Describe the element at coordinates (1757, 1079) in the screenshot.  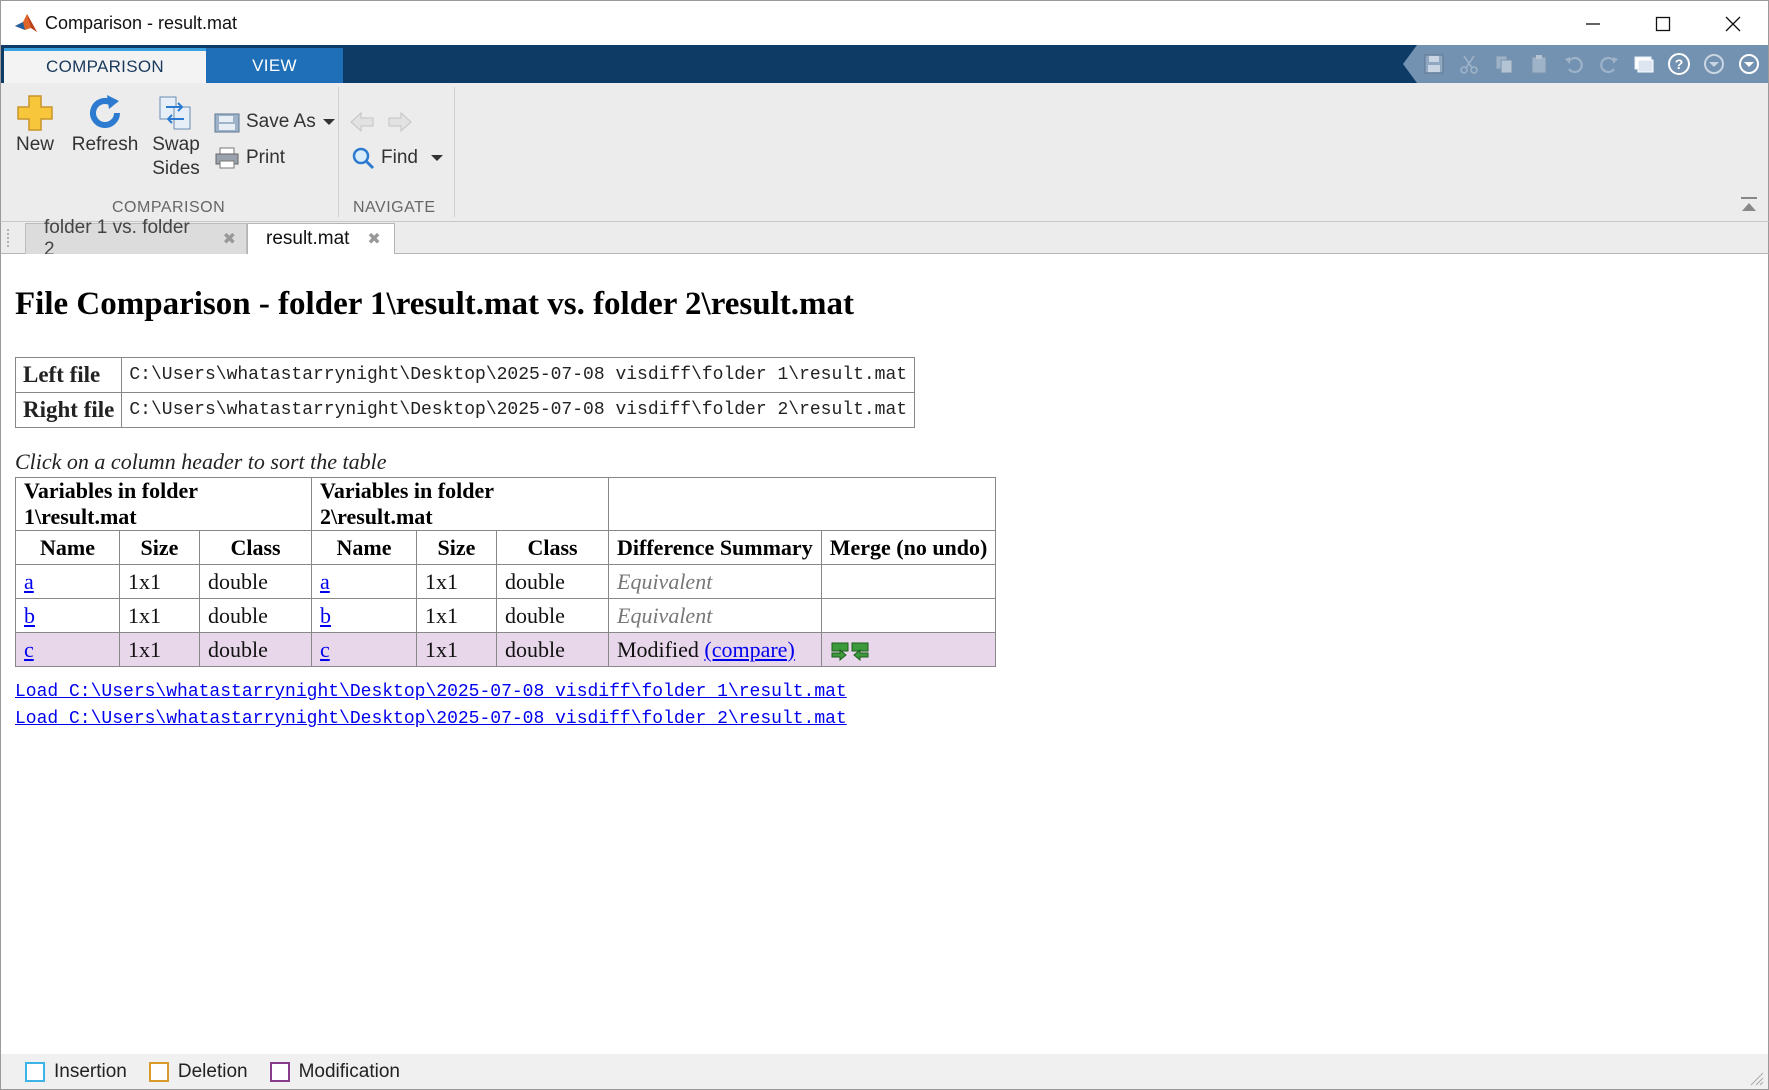
I see `resize-grip-icon` at that location.